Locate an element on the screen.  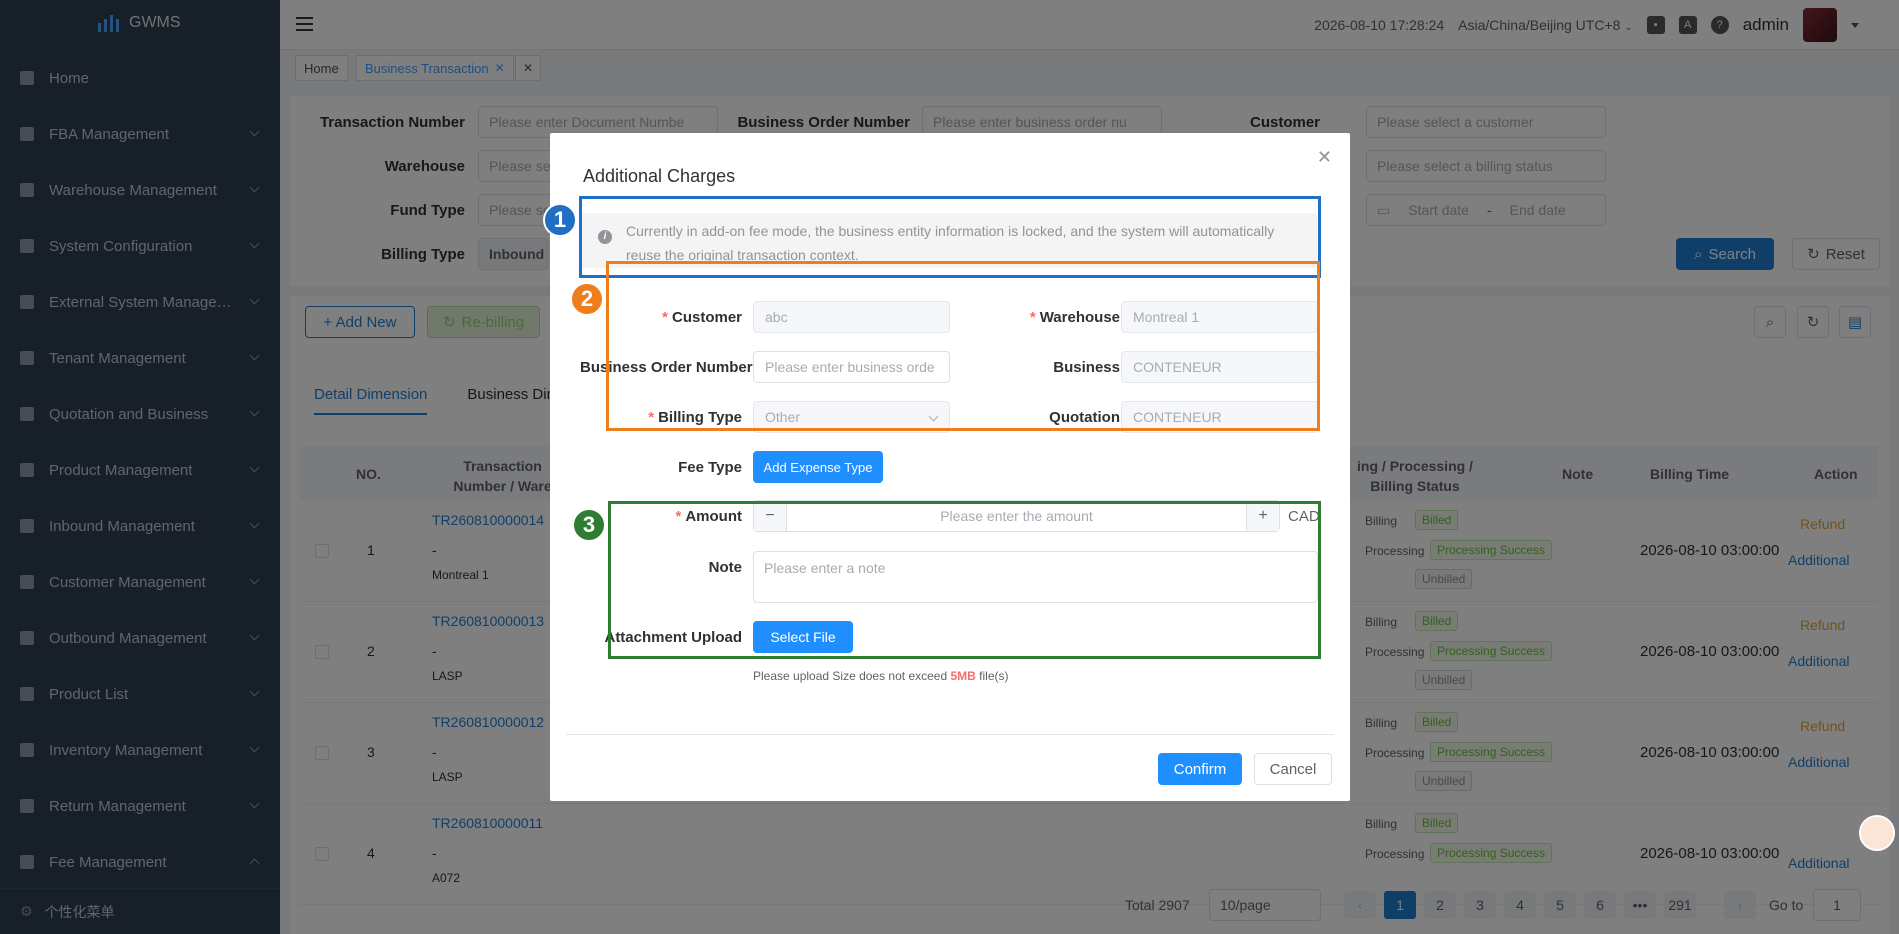
add-expense-type-button: Add Expense Type is located at coordinates (818, 467).